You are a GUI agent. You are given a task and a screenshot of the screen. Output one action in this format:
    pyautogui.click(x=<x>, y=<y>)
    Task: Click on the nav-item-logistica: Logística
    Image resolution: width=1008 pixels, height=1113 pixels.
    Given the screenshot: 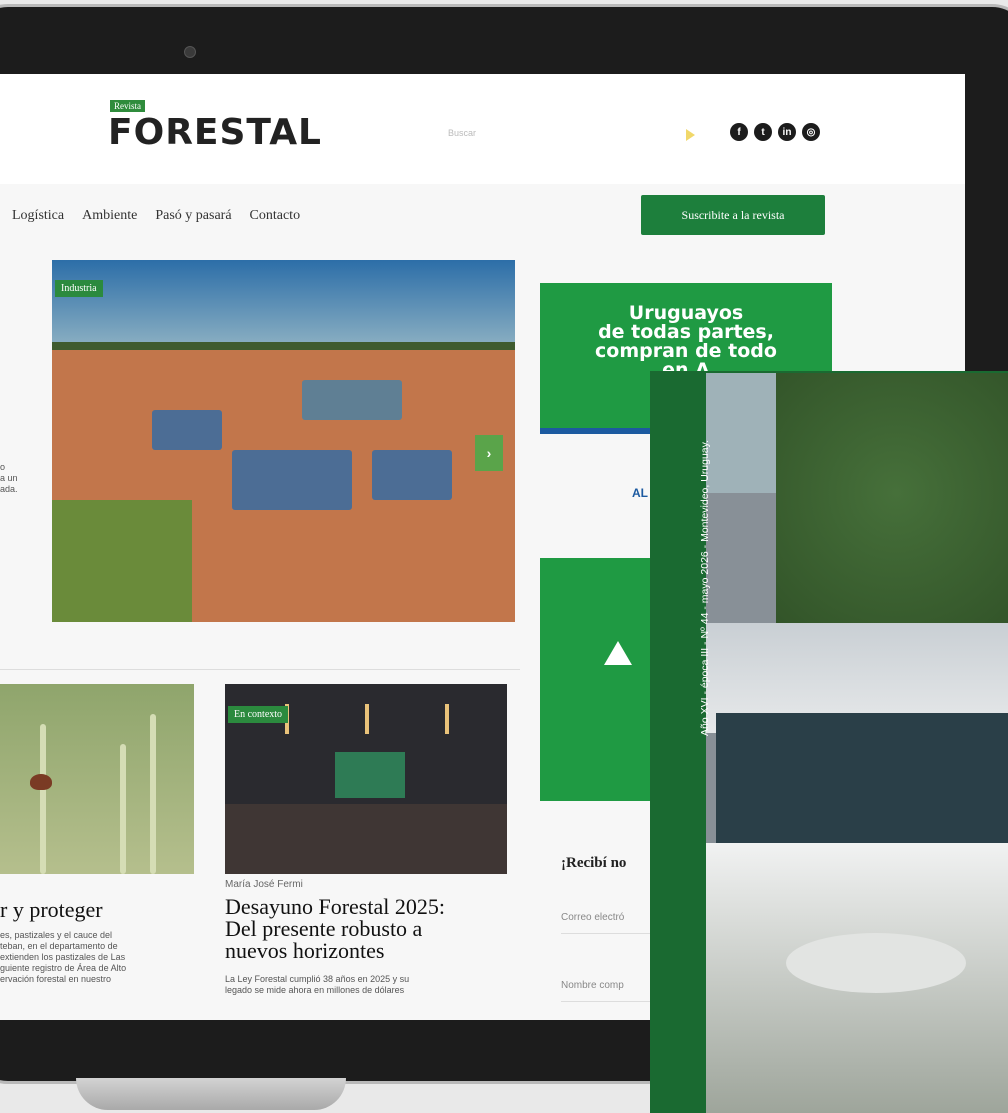 What is the action you would take?
    pyautogui.click(x=38, y=216)
    